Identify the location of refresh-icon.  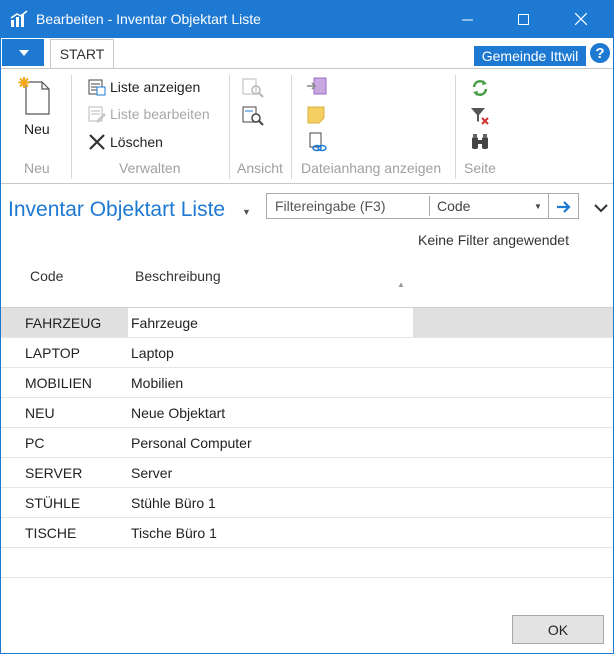
(480, 88).